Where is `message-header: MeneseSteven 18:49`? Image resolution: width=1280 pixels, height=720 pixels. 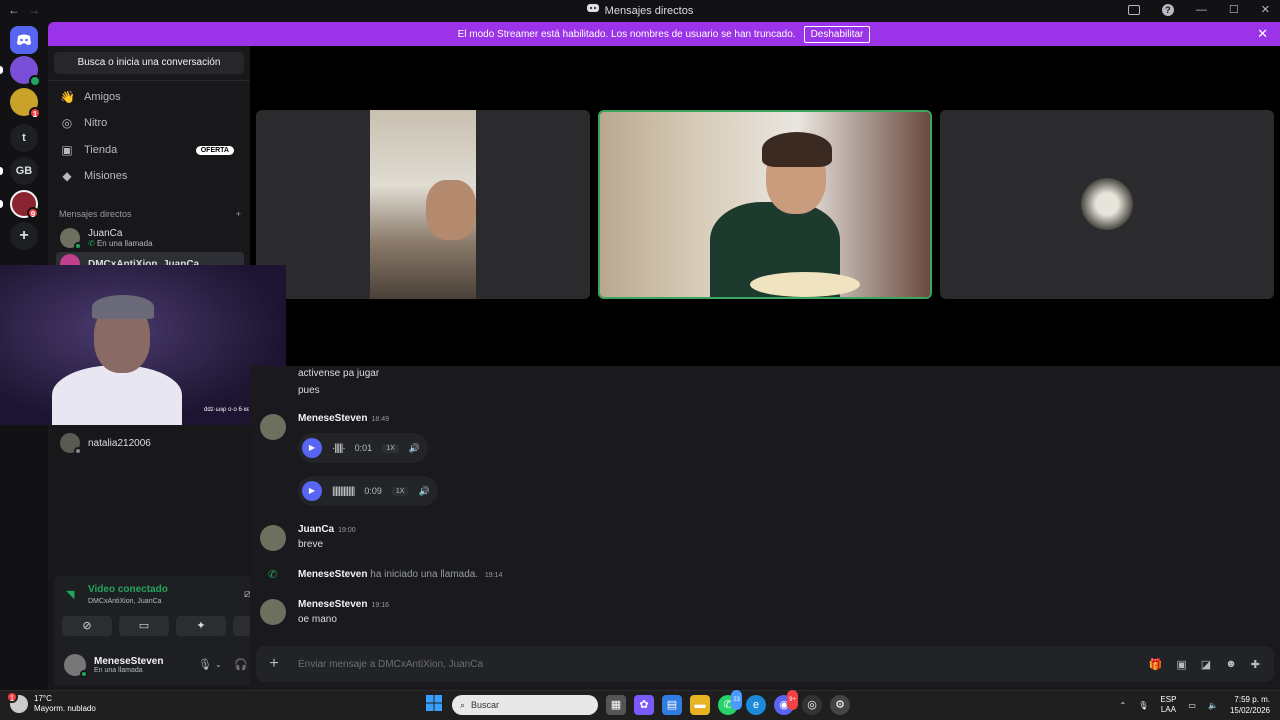 message-header: MeneseSteven 18:49 is located at coordinates (343, 418).